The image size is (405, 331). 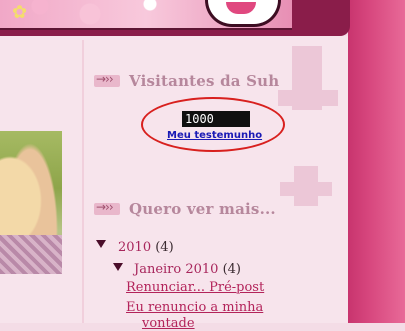 What do you see at coordinates (376, 161) in the screenshot?
I see `page-side-stripe` at bounding box center [376, 161].